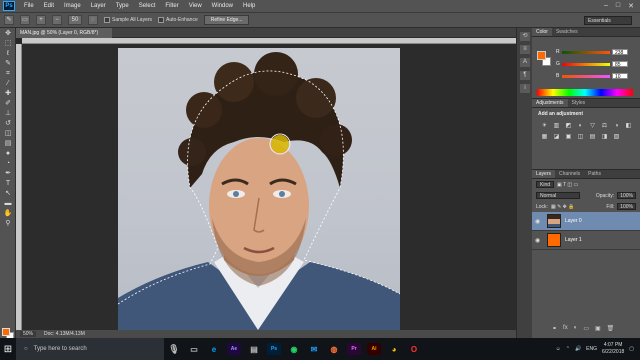 This screenshot has width=640, height=360. What do you see at coordinates (591, 349) in the screenshot?
I see `language-indicator: ENG` at bounding box center [591, 349].